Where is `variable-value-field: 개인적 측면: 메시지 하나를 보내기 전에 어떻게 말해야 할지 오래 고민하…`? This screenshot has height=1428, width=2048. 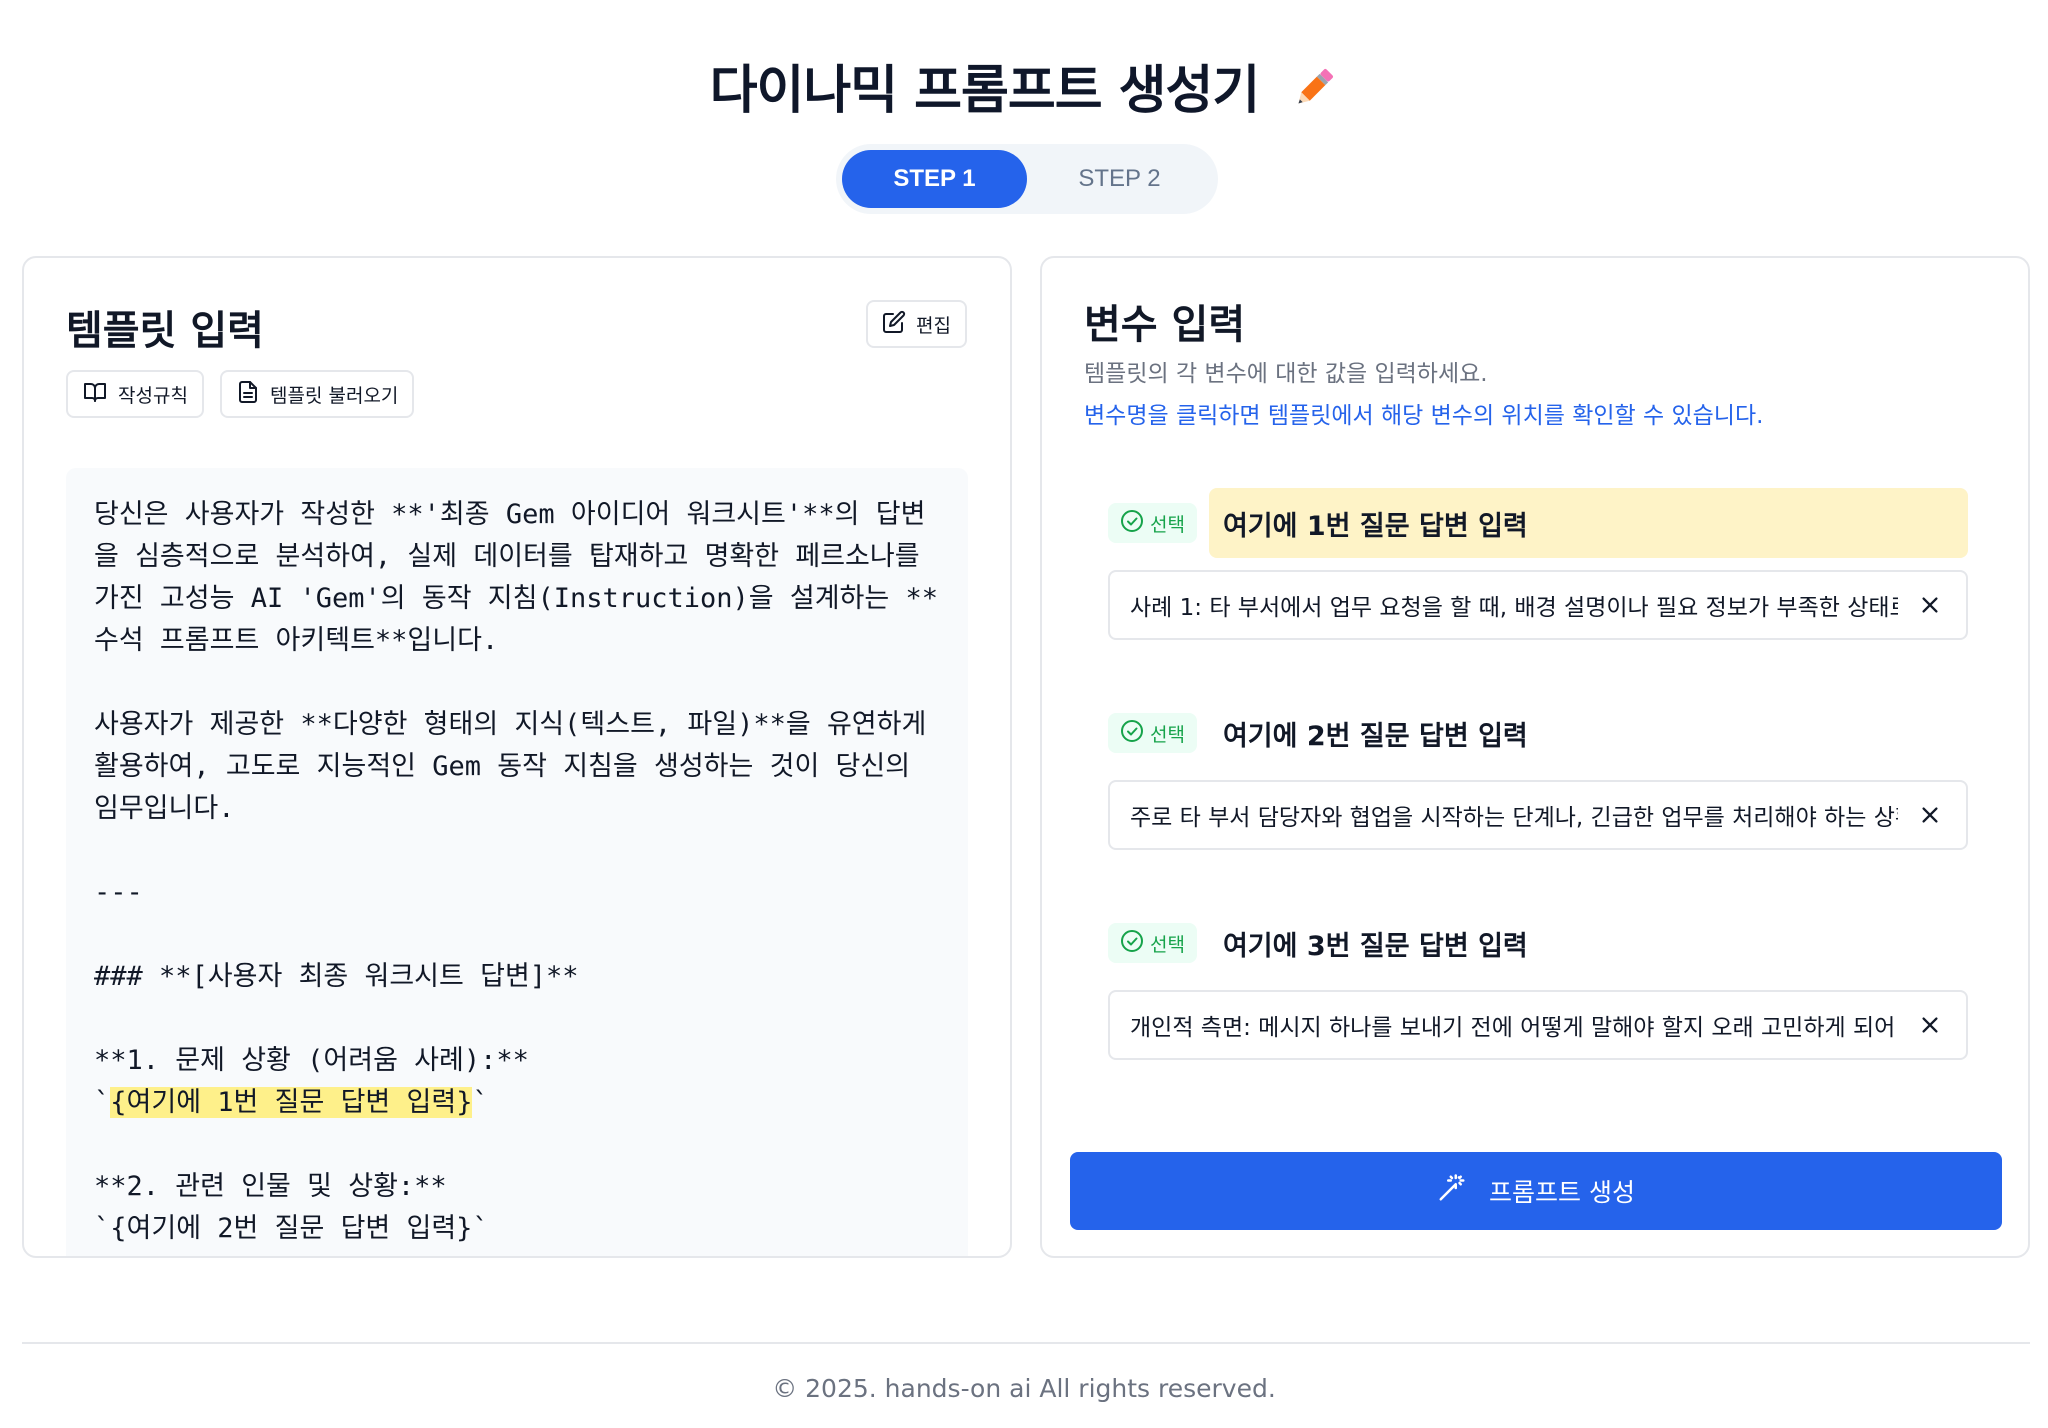
variable-value-field: 개인적 측면: 메시지 하나를 보내기 전에 어떻게 말해야 할지 오래 고민하… is located at coordinates (1538, 1025).